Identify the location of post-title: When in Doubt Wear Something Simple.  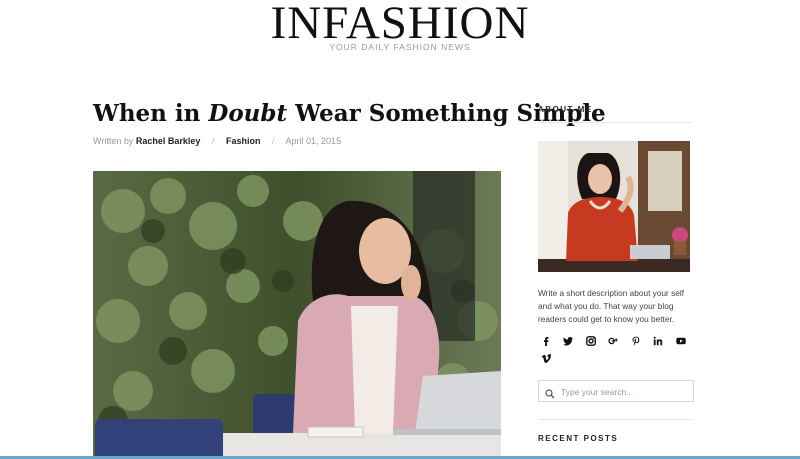
(349, 113).